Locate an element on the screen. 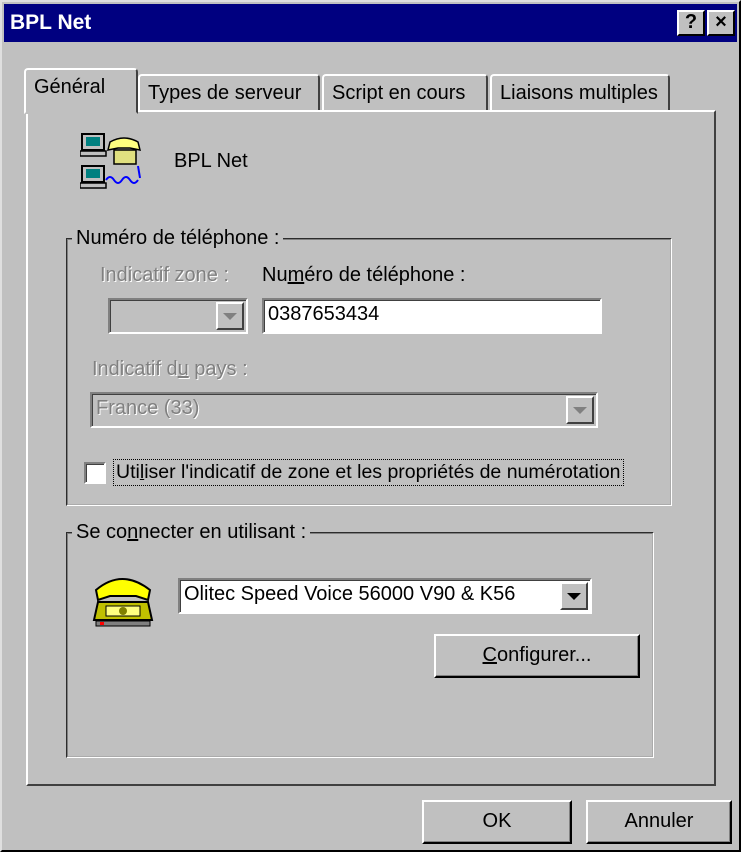  country-code-dropdown-button is located at coordinates (580, 410).